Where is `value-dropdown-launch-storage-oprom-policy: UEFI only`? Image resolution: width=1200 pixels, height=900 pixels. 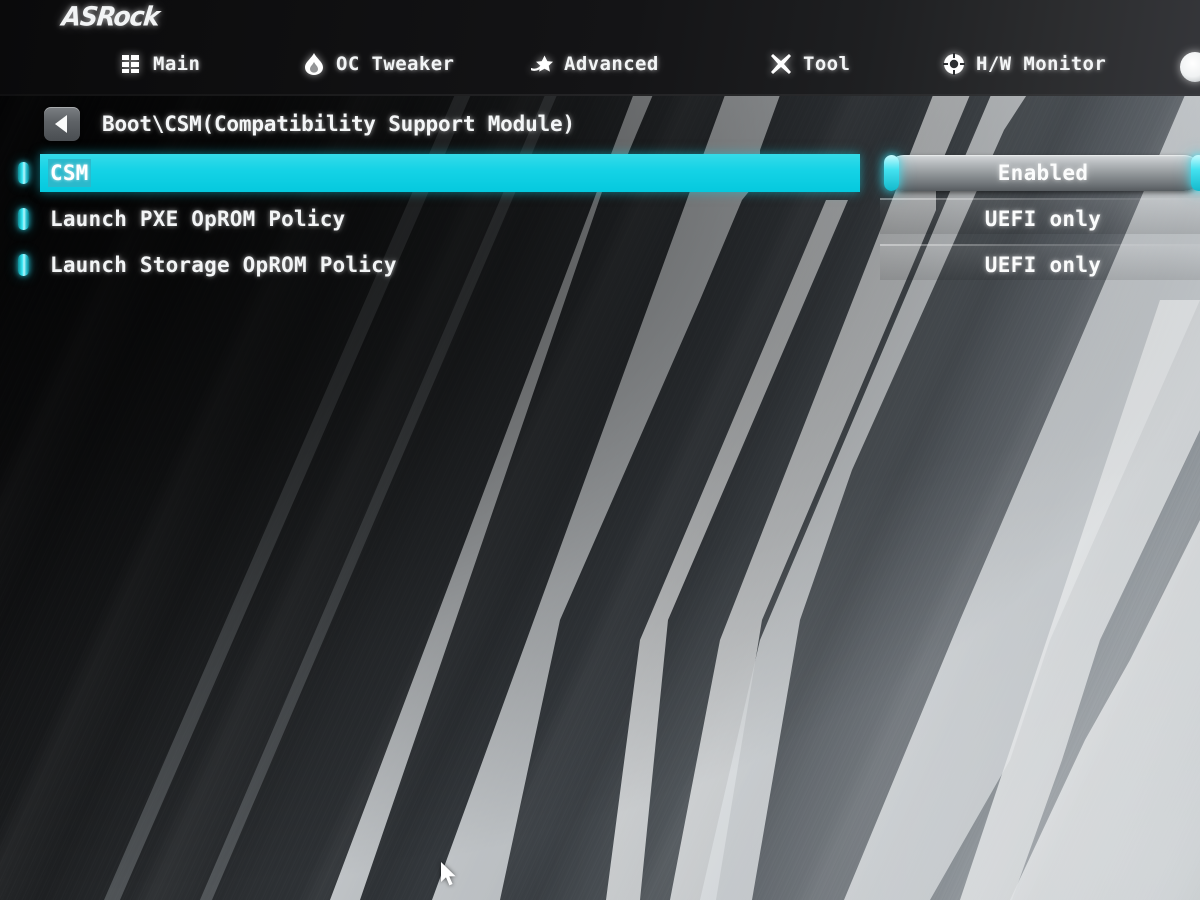
value-dropdown-launch-storage-oprom-policy: UEFI only is located at coordinates (1040, 265).